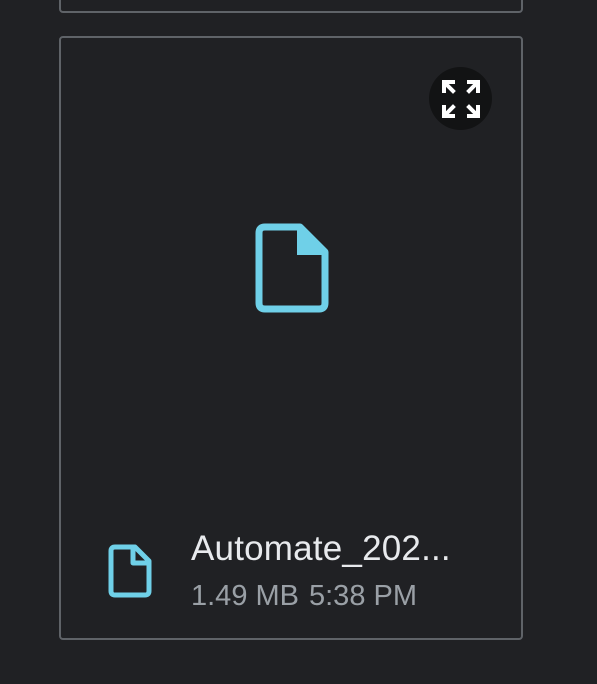 The image size is (597, 684). Describe the element at coordinates (292, 268) in the screenshot. I see `file-preview-icon` at that location.